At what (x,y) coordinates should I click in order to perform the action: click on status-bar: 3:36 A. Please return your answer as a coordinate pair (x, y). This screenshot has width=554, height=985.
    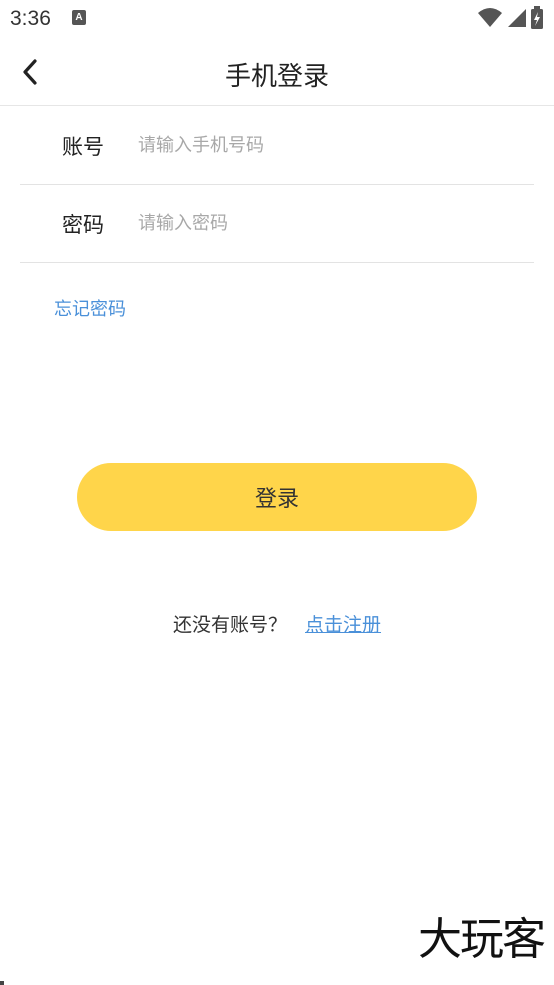
    Looking at the image, I should click on (277, 19).